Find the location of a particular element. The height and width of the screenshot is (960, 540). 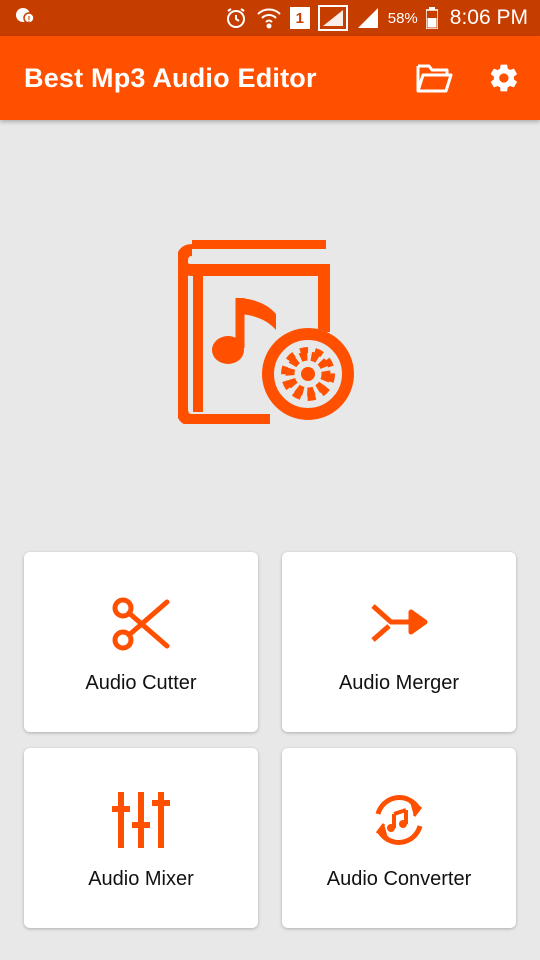

audio-mixer-tile: Audio Mixer is located at coordinates (141, 838).